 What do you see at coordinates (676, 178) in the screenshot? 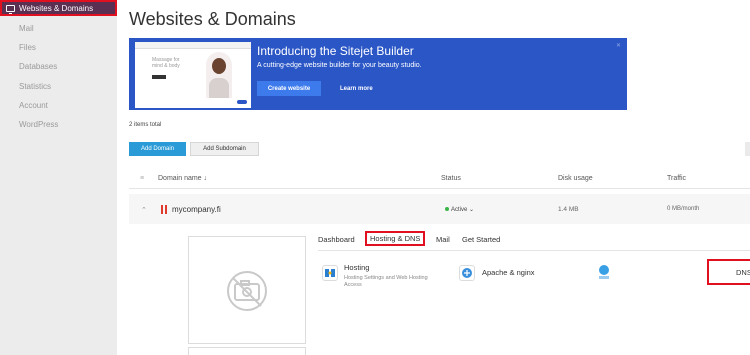
I see `column-traffic: Traffic` at bounding box center [676, 178].